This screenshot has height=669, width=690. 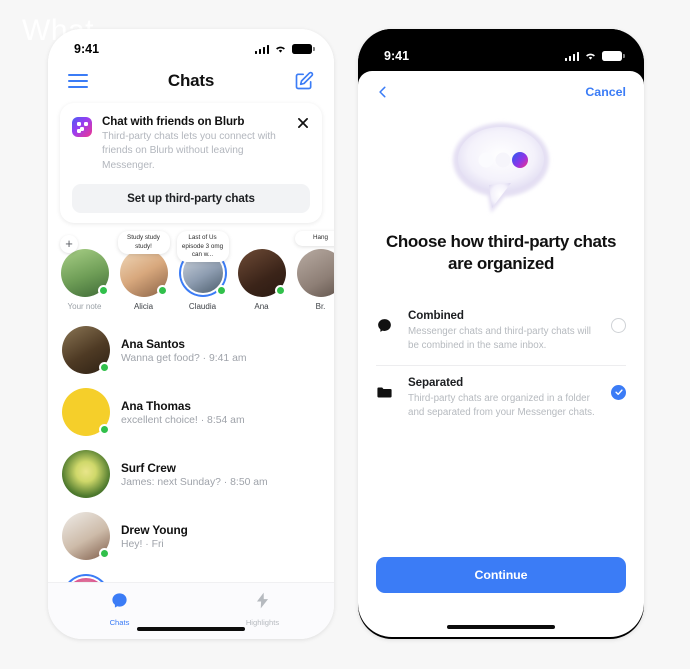 What do you see at coordinates (320, 307) in the screenshot?
I see `story-name: Br.` at bounding box center [320, 307].